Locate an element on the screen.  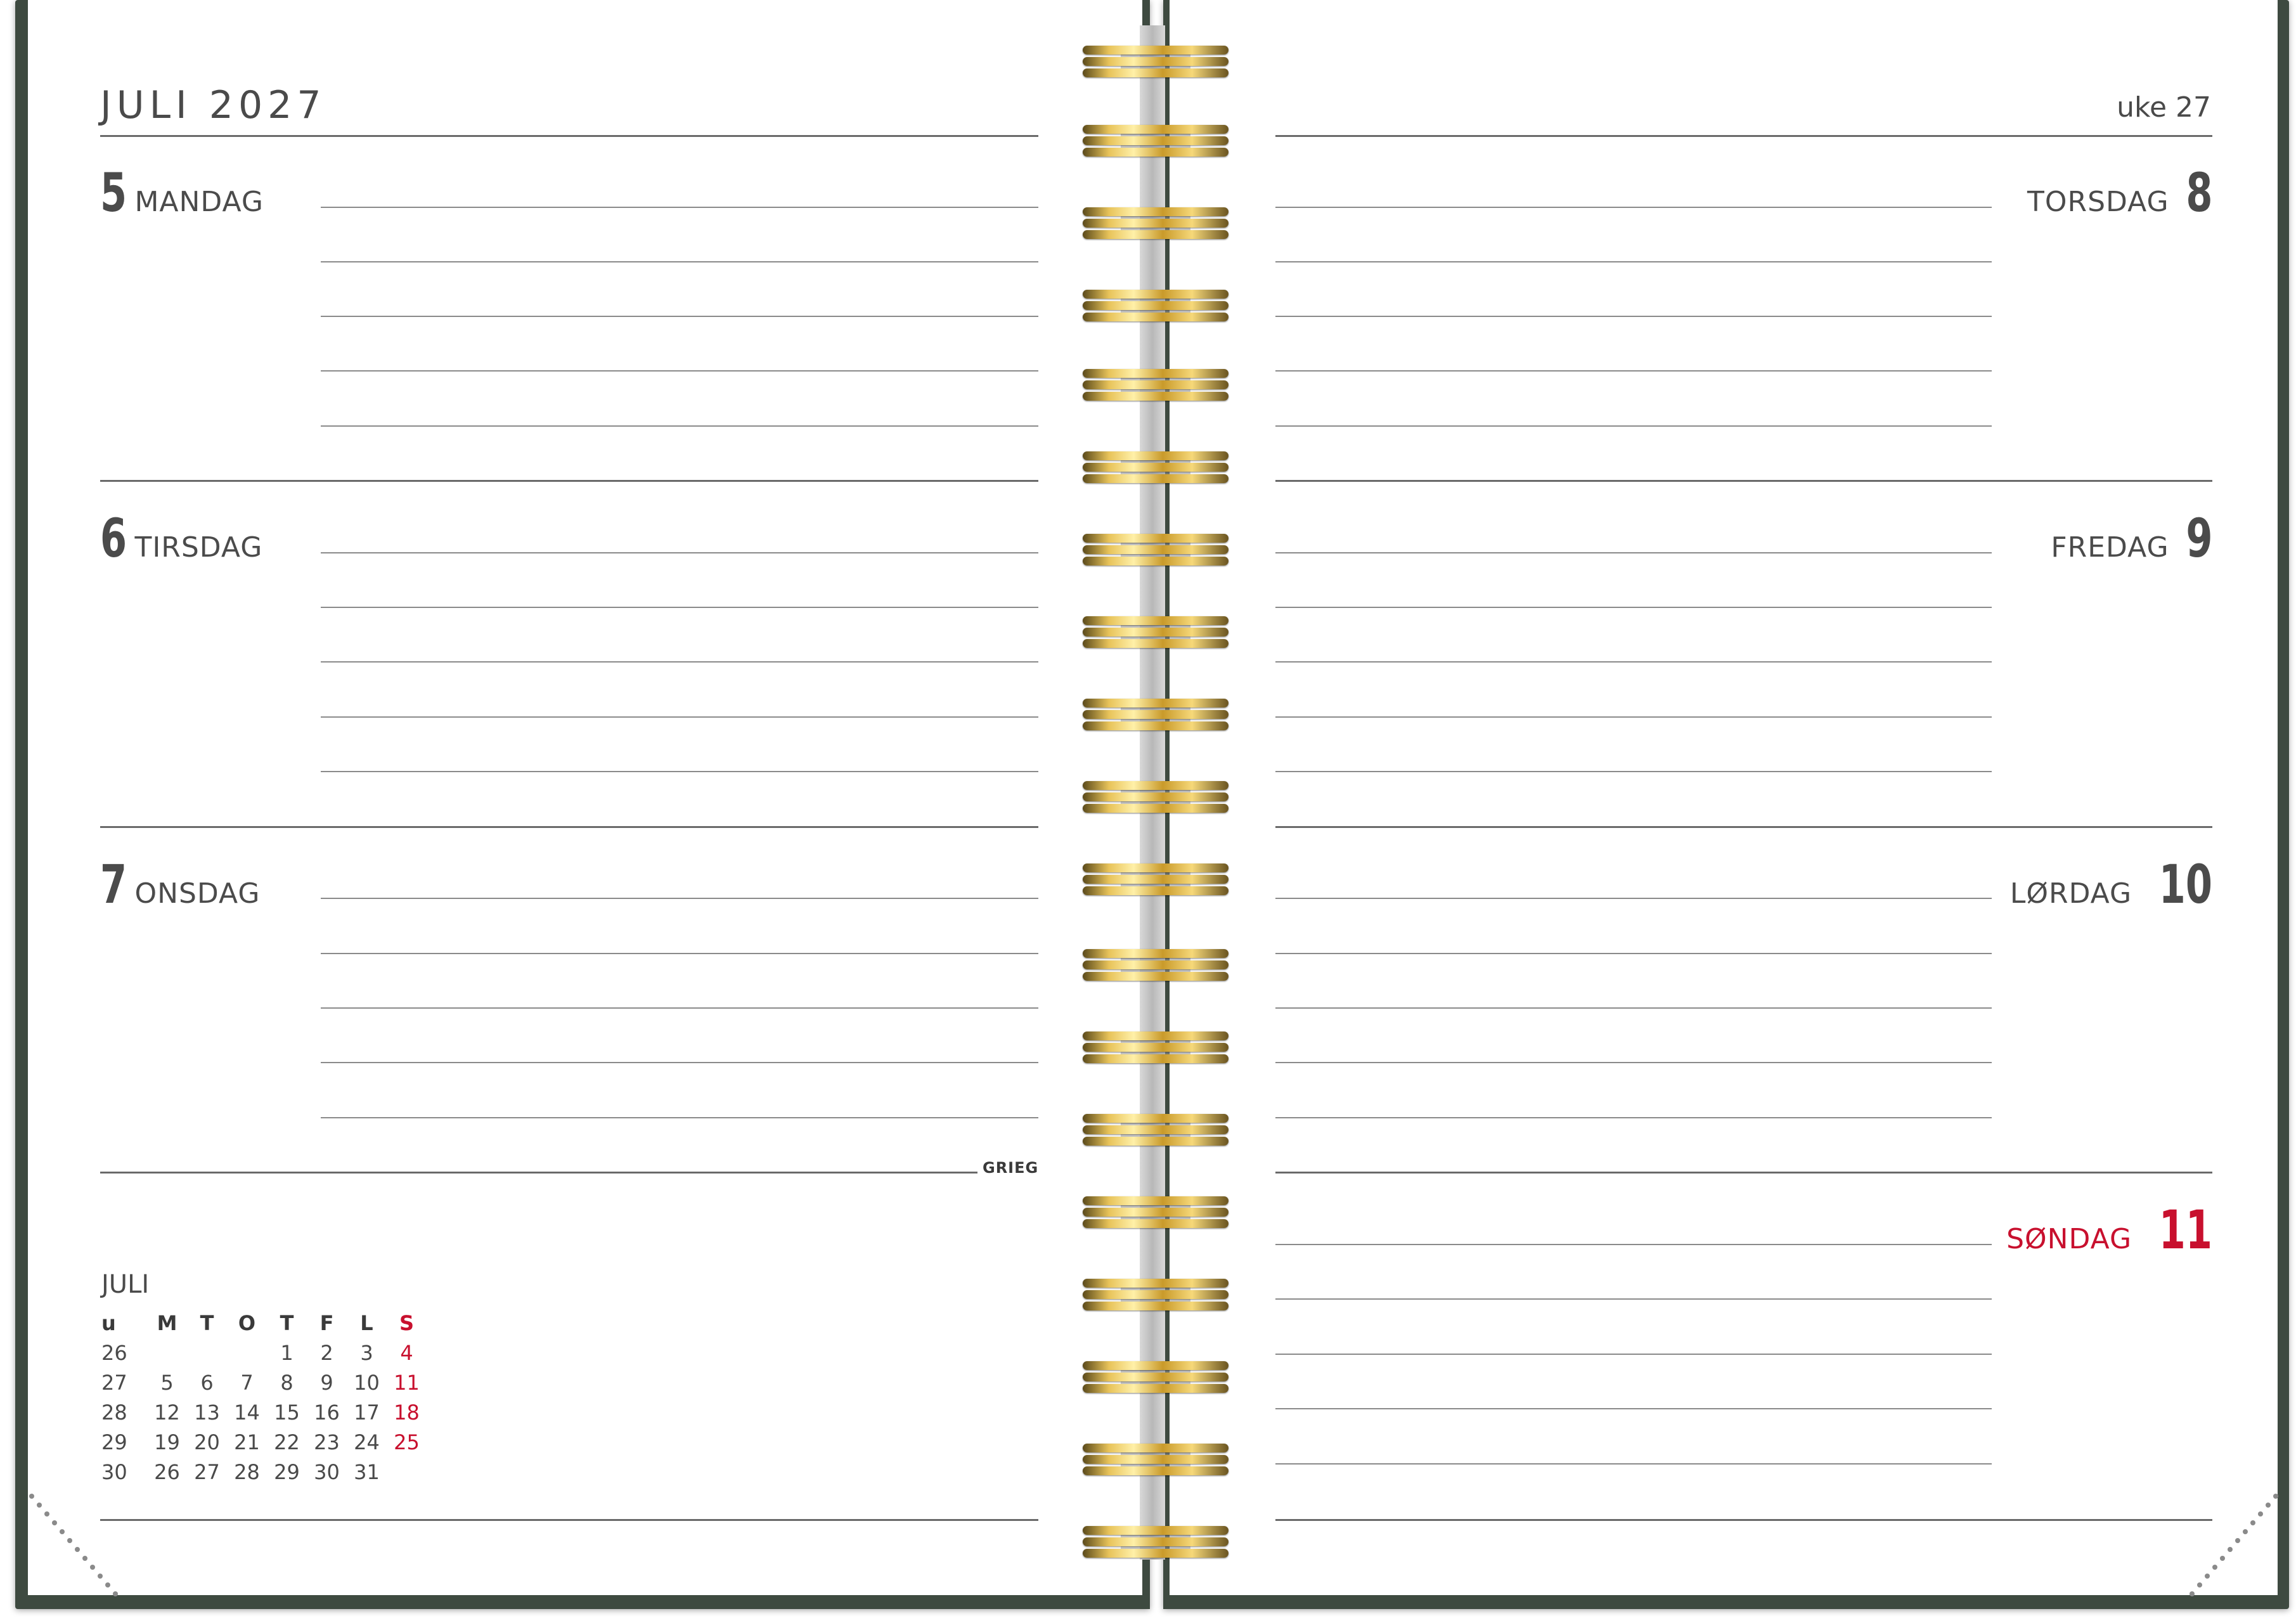
weekday-header: O is located at coordinates (247, 1323).